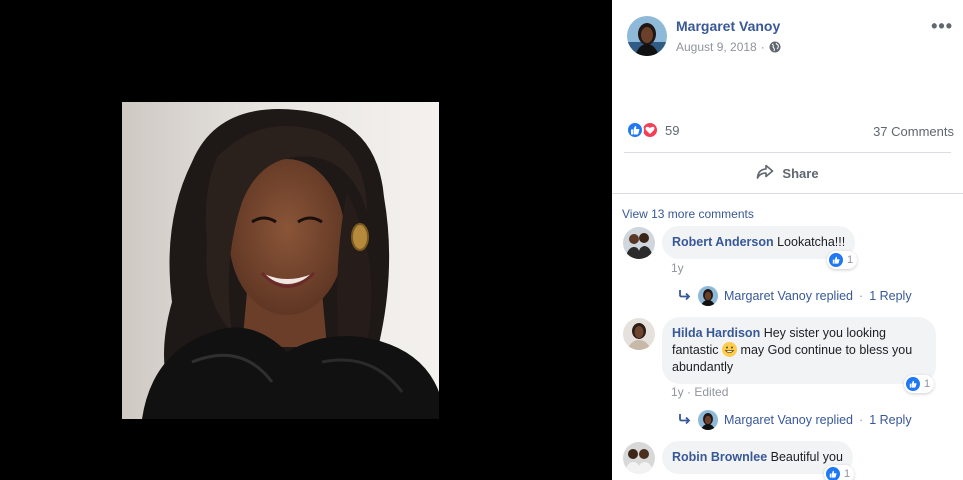 Image resolution: width=963 pixels, height=480 pixels. Describe the element at coordinates (723, 242) in the screenshot. I see `commenter-name: Robert Anderson` at that location.